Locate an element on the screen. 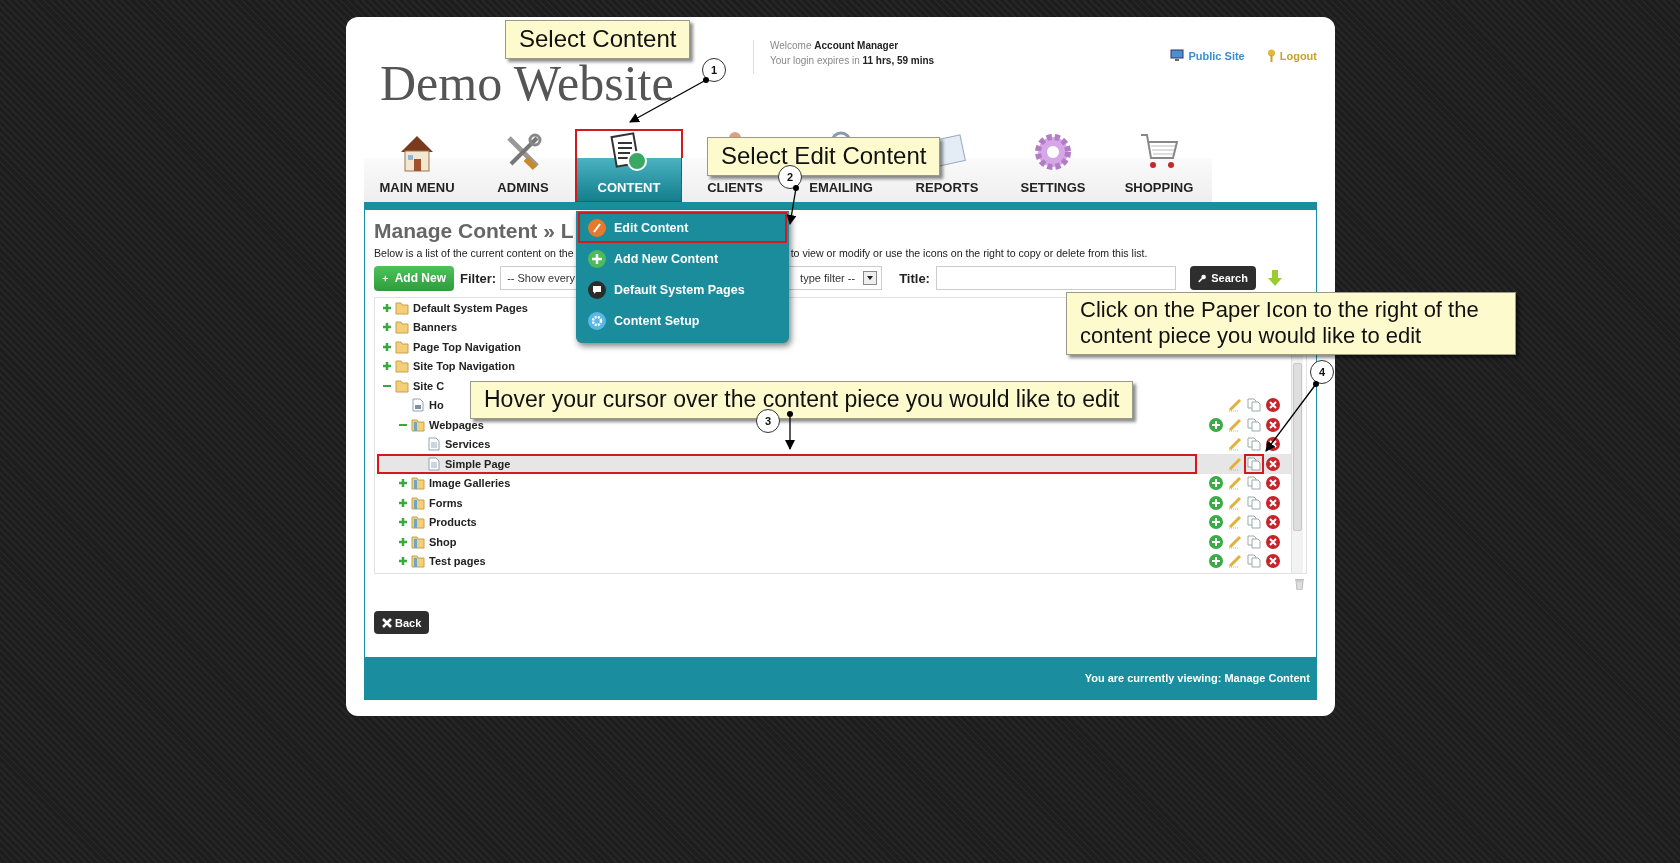  status-text: You are currently viewing: Manage Content is located at coordinates (840, 678).